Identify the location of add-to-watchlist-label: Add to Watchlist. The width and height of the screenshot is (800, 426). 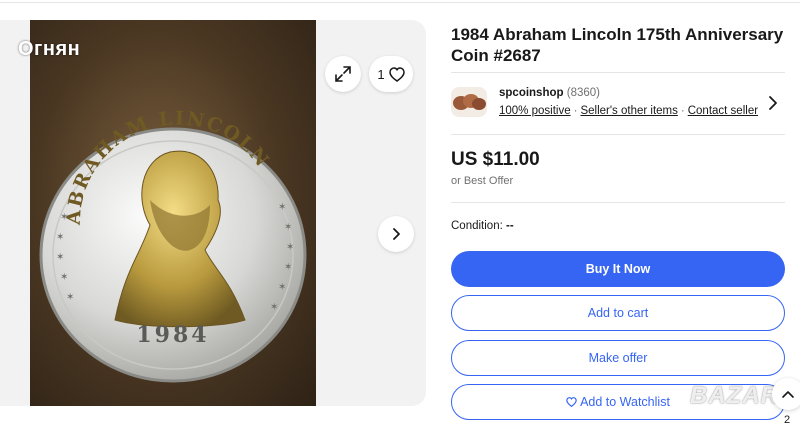
(625, 402).